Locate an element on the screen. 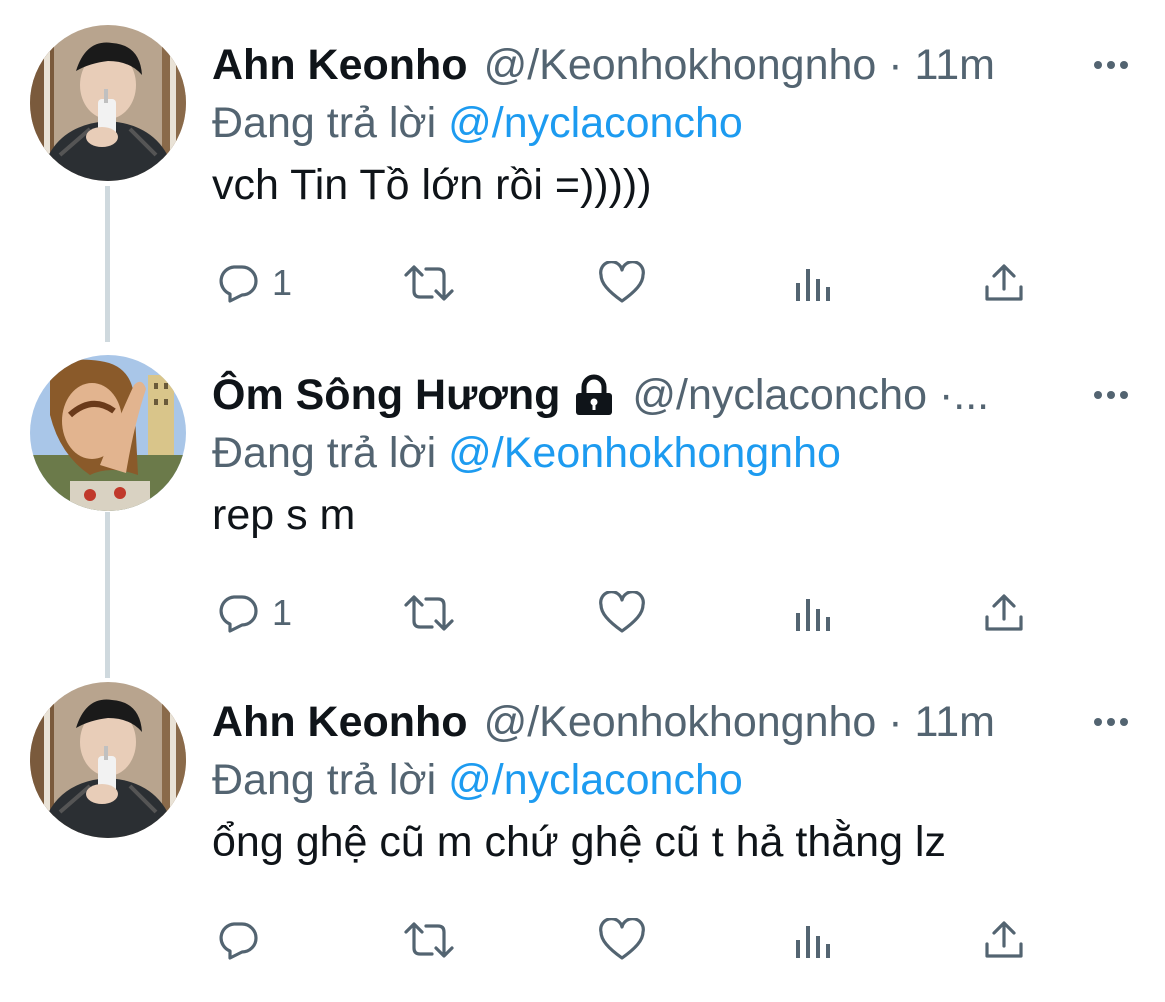 The height and width of the screenshot is (1002, 1165). tweet-text: vch Tin Tồ lớn rồi =))))) is located at coordinates (432, 185).